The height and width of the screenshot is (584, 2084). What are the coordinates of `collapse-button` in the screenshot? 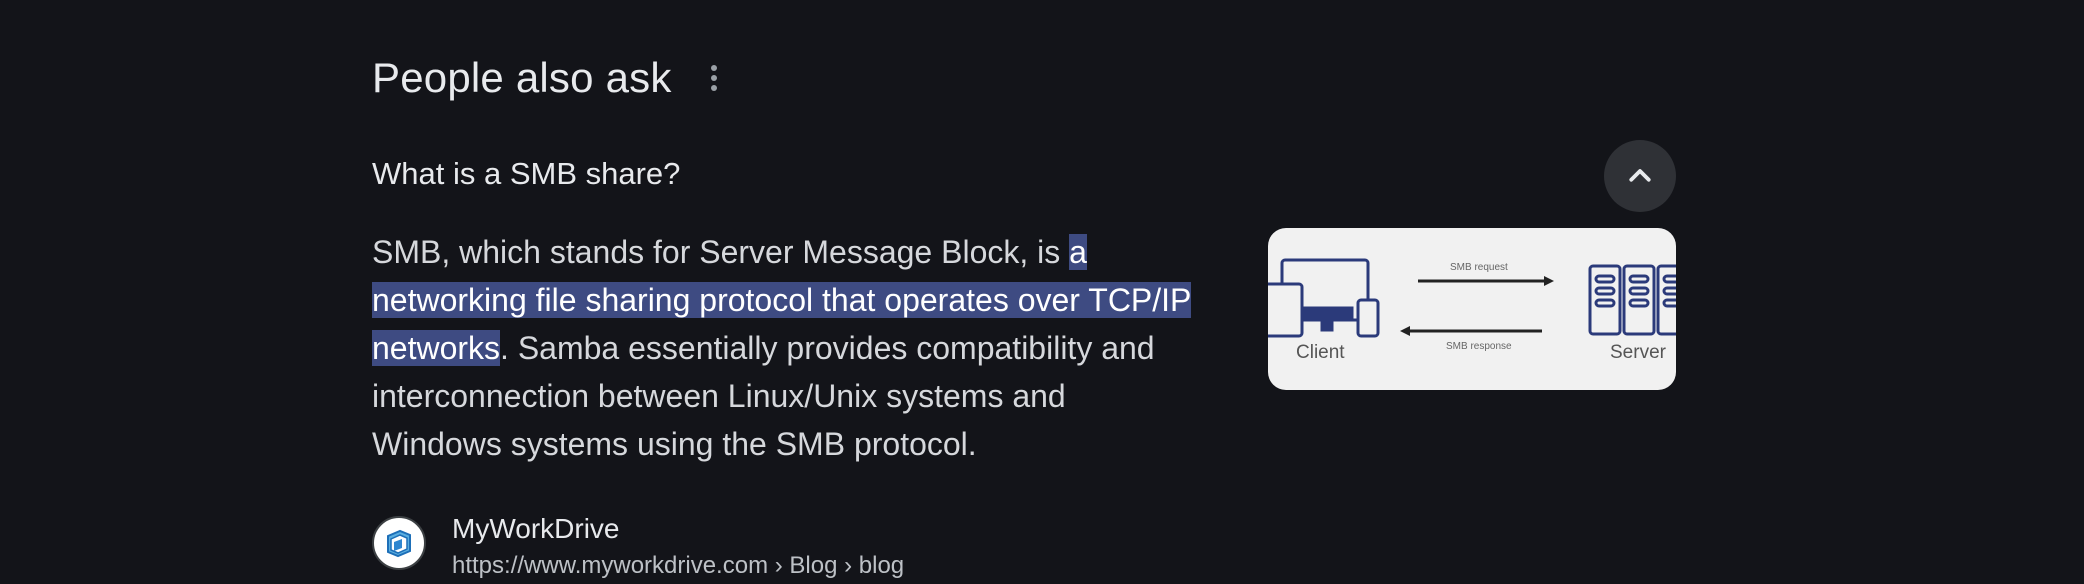 It's located at (1640, 176).